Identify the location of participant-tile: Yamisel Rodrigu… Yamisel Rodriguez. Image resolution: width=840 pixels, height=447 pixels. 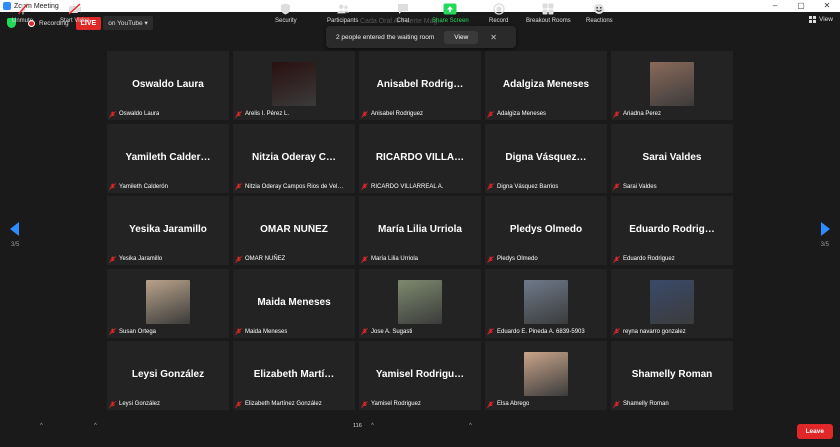
(420, 375).